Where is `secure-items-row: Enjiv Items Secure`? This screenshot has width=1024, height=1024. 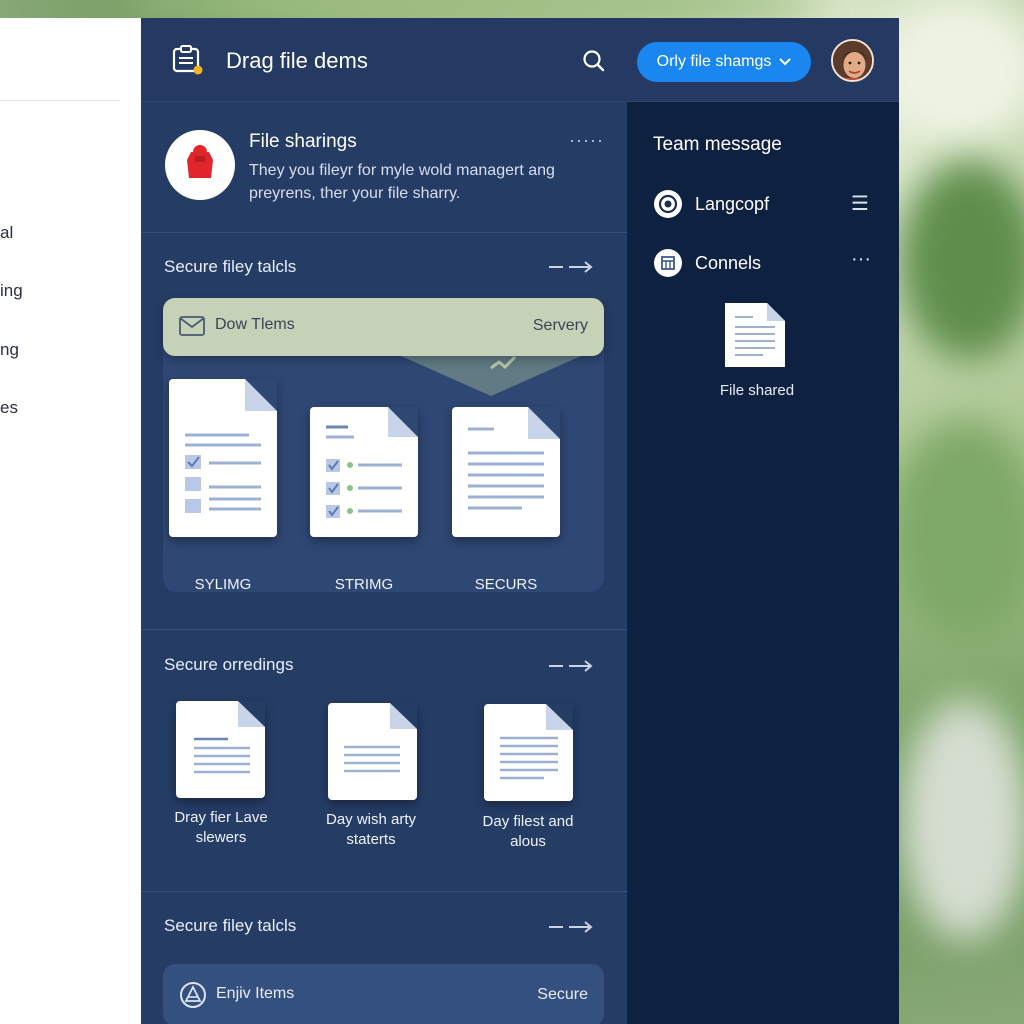 secure-items-row: Enjiv Items Secure is located at coordinates (383, 994).